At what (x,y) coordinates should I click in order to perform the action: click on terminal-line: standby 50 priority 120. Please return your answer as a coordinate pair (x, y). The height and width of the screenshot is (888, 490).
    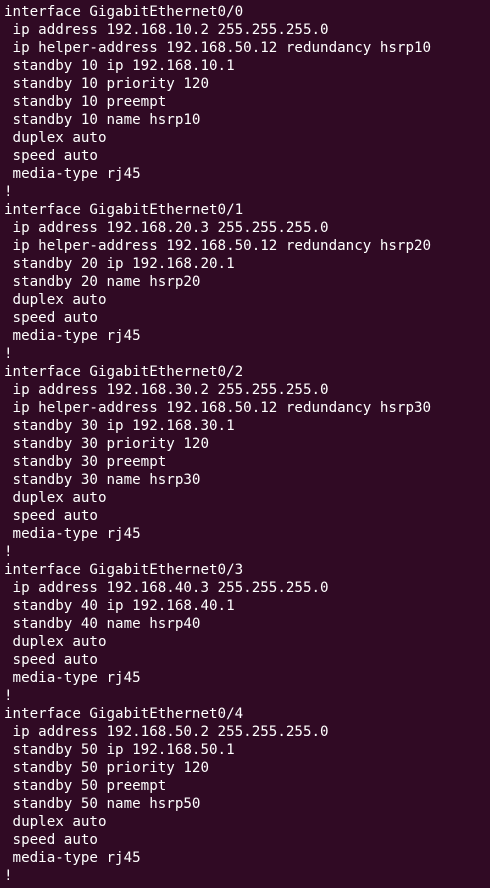
    Looking at the image, I should click on (106, 768).